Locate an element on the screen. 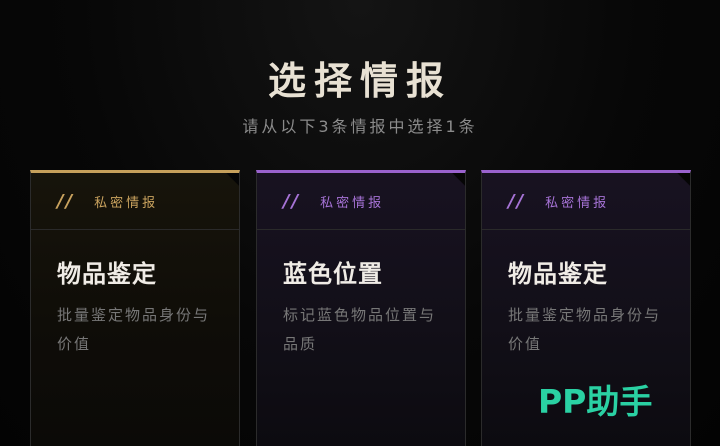 The height and width of the screenshot is (446, 720). pp-assistant-watermark: PP助手 is located at coordinates (595, 401).